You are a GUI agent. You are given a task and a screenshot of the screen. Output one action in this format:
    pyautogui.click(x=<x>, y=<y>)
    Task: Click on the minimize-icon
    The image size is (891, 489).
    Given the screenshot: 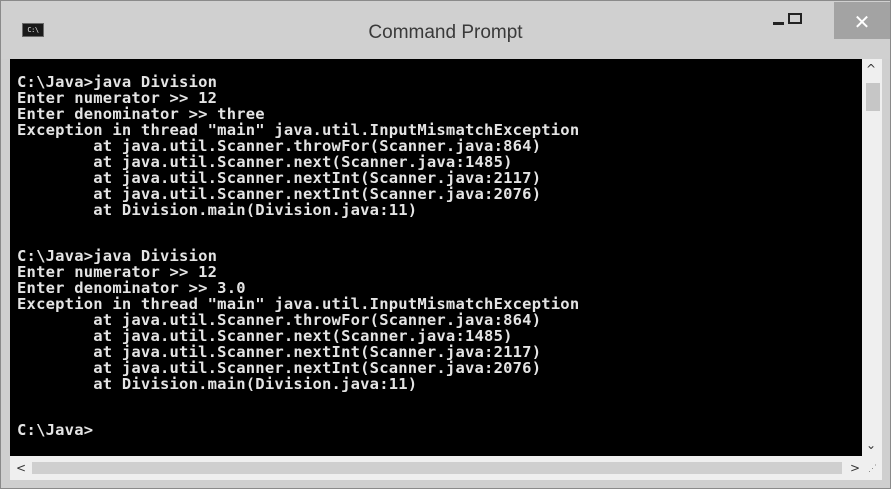 What is the action you would take?
    pyautogui.click(x=778, y=23)
    